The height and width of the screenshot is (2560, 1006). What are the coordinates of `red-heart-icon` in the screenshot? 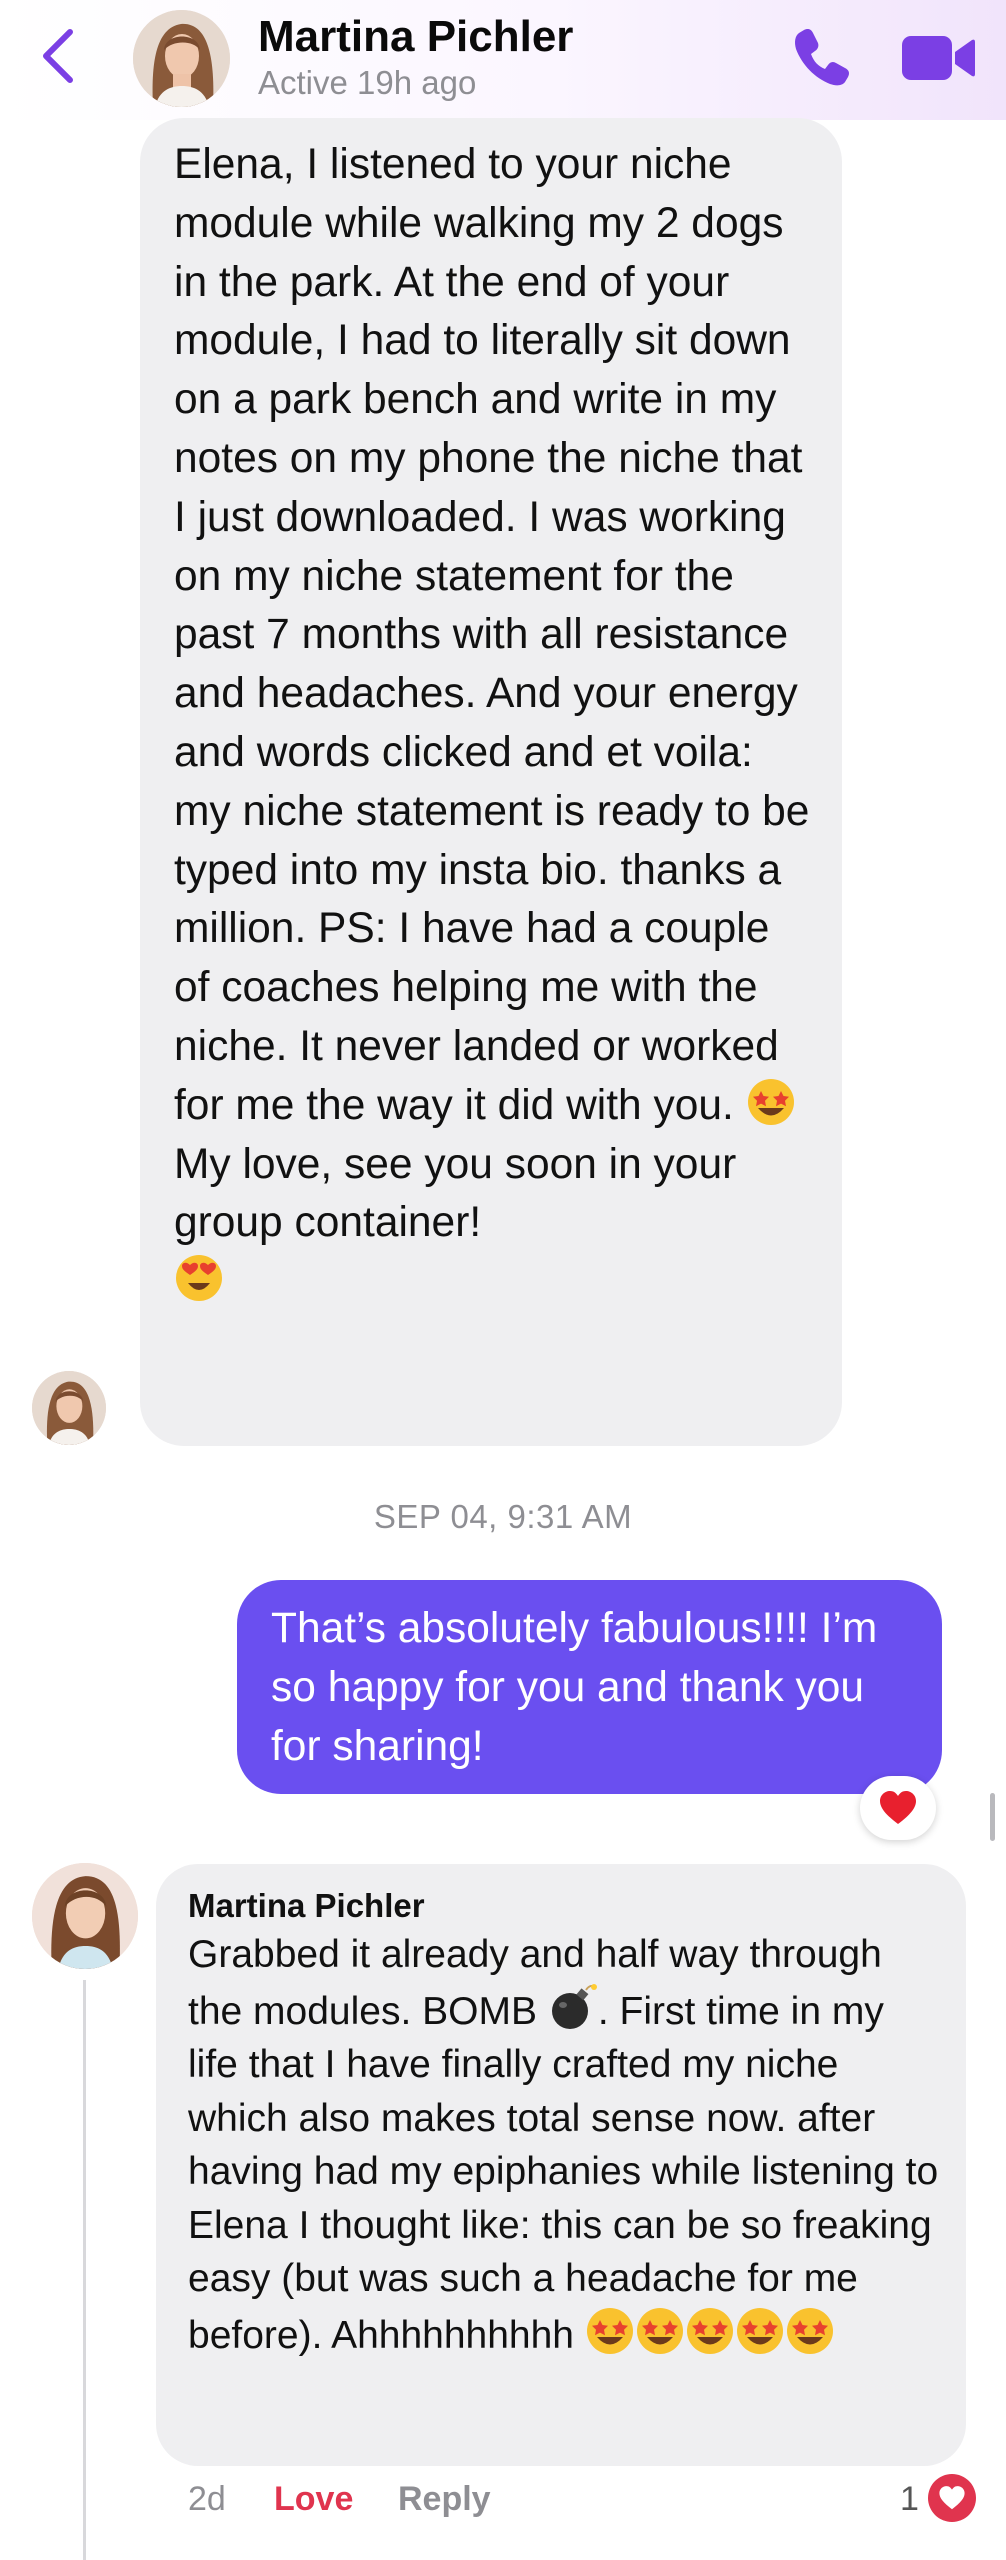 It's located at (898, 1807).